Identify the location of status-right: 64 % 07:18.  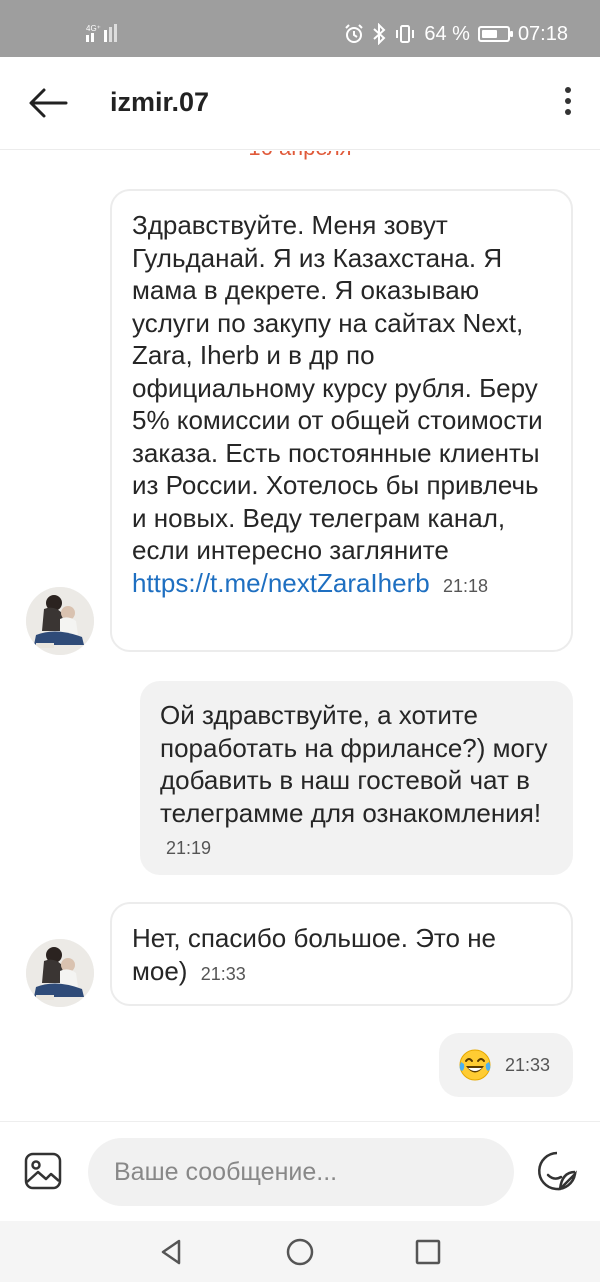
(456, 34).